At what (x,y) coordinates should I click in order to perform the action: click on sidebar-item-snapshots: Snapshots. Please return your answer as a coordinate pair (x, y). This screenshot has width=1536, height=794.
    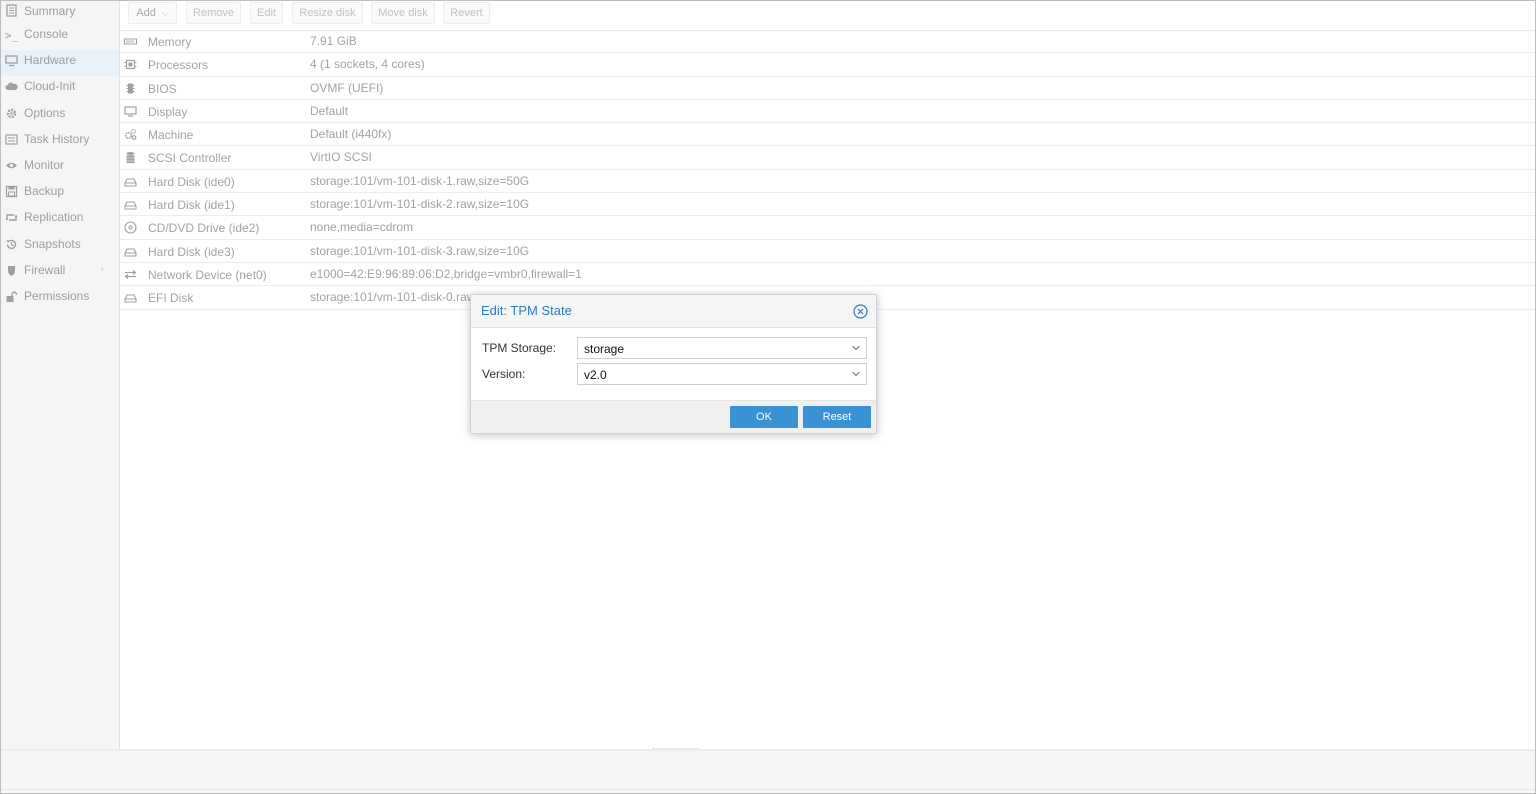
    Looking at the image, I should click on (60, 247).